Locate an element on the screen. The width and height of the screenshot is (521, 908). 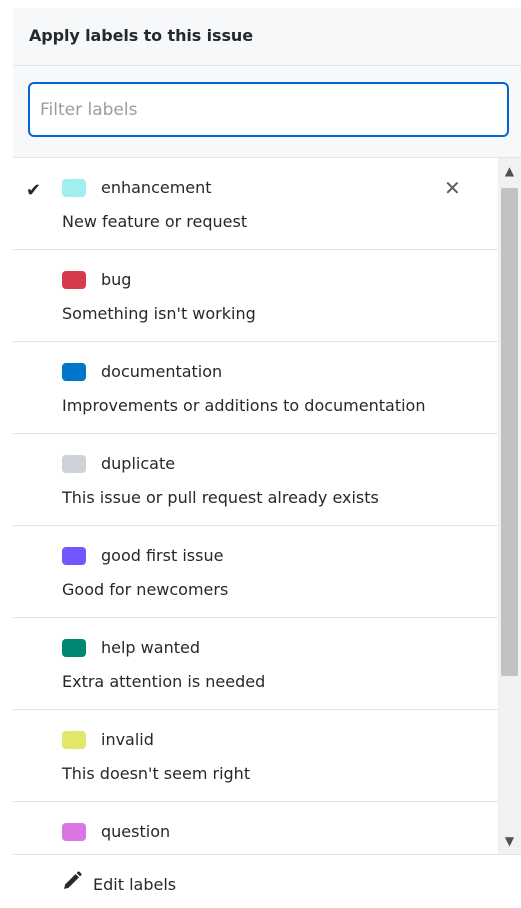
label-description: Something isn't working is located at coordinates (159, 313).